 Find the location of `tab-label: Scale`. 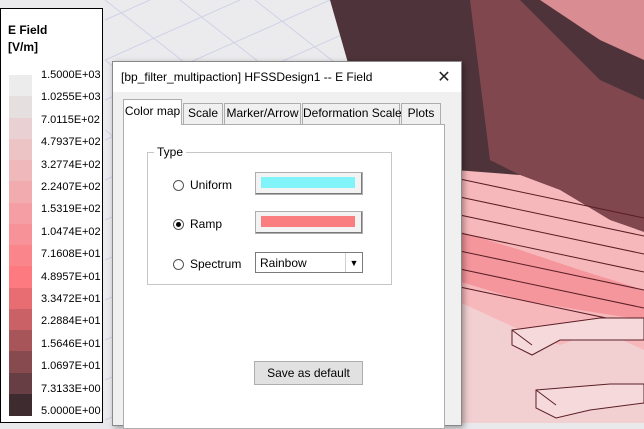

tab-label: Scale is located at coordinates (203, 113).